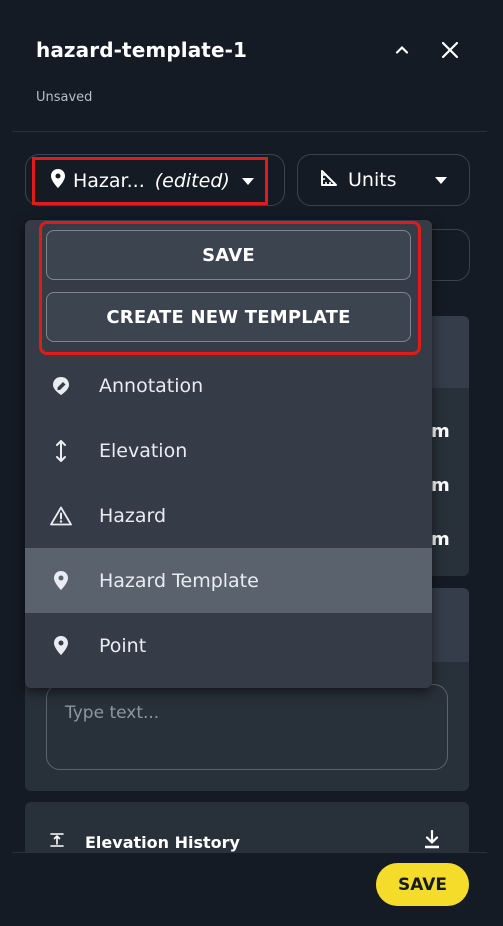 The image size is (503, 926). I want to click on menu-item-annotation: Annotation, so click(228, 385).